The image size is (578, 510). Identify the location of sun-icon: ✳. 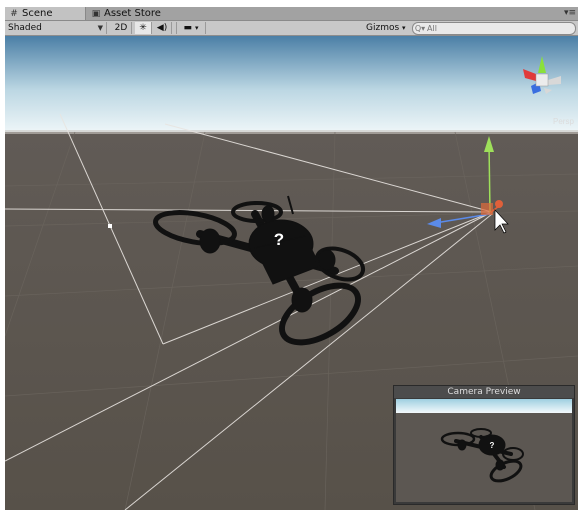
(143, 28).